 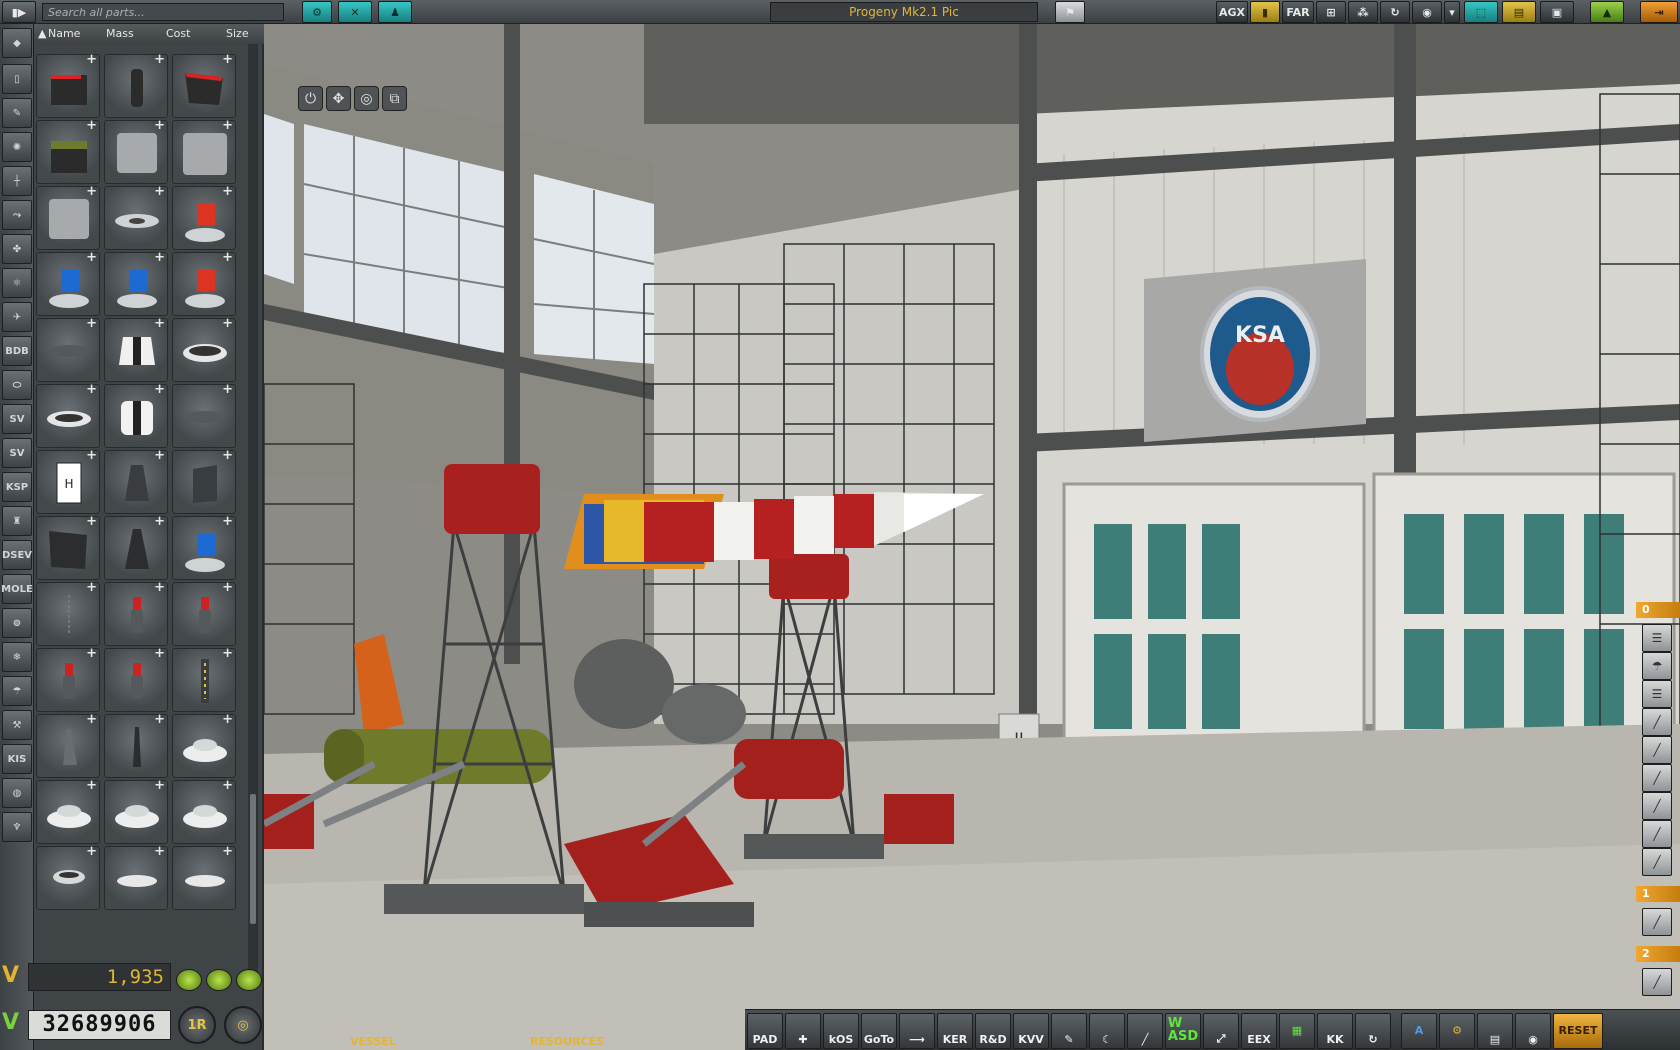 What do you see at coordinates (1519, 12) in the screenshot?
I see `load-craft-icon: ▤` at bounding box center [1519, 12].